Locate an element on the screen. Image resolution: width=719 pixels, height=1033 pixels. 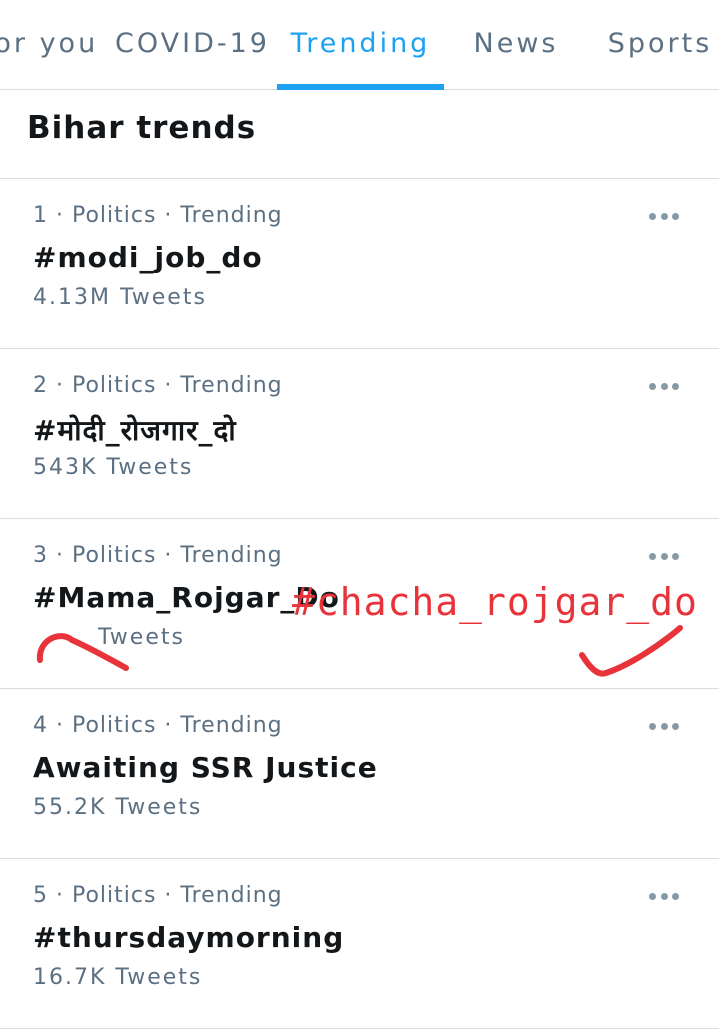
tab-covid-19: COVID-19 is located at coordinates (191, 45).